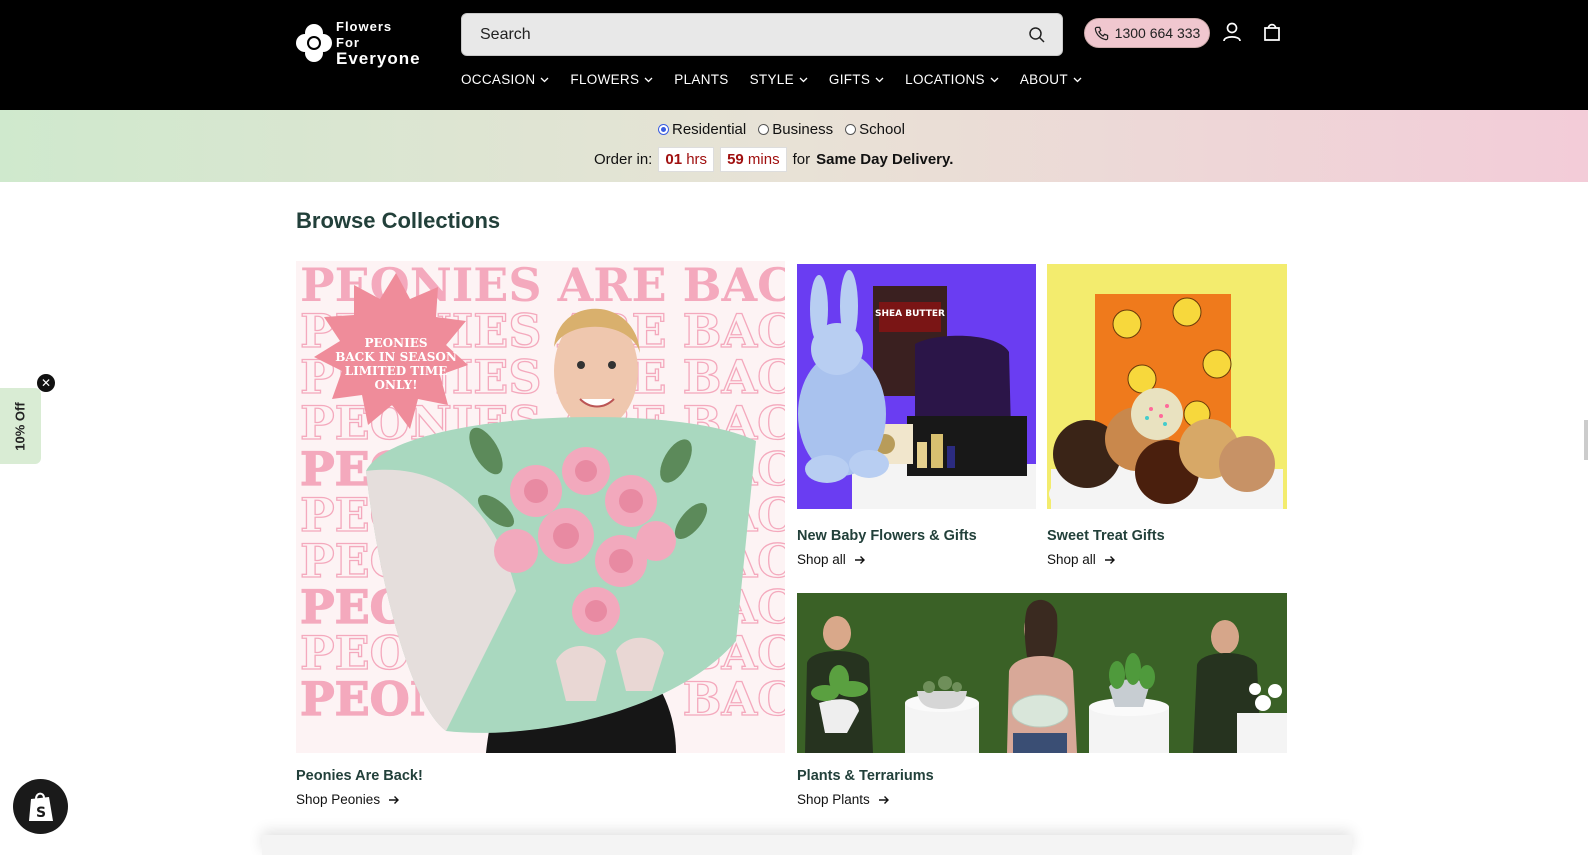 The width and height of the screenshot is (1588, 855). What do you see at coordinates (887, 536) in the screenshot?
I see `collection-title: New Baby Flowers & Gifts` at bounding box center [887, 536].